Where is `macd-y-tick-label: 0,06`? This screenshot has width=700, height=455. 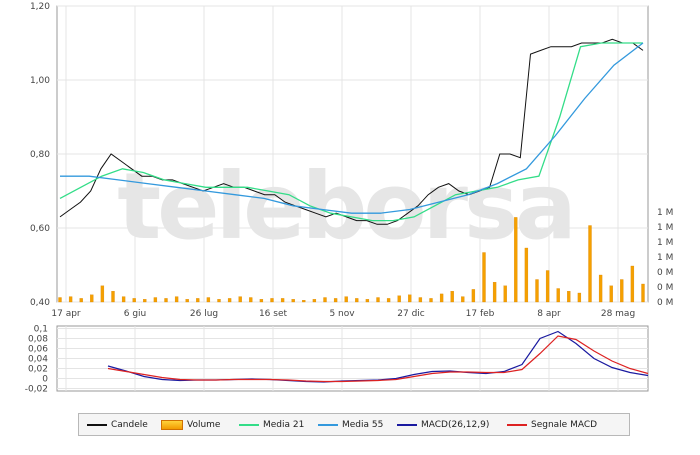
macd-y-tick-label: 0,06 is located at coordinates (38, 350).